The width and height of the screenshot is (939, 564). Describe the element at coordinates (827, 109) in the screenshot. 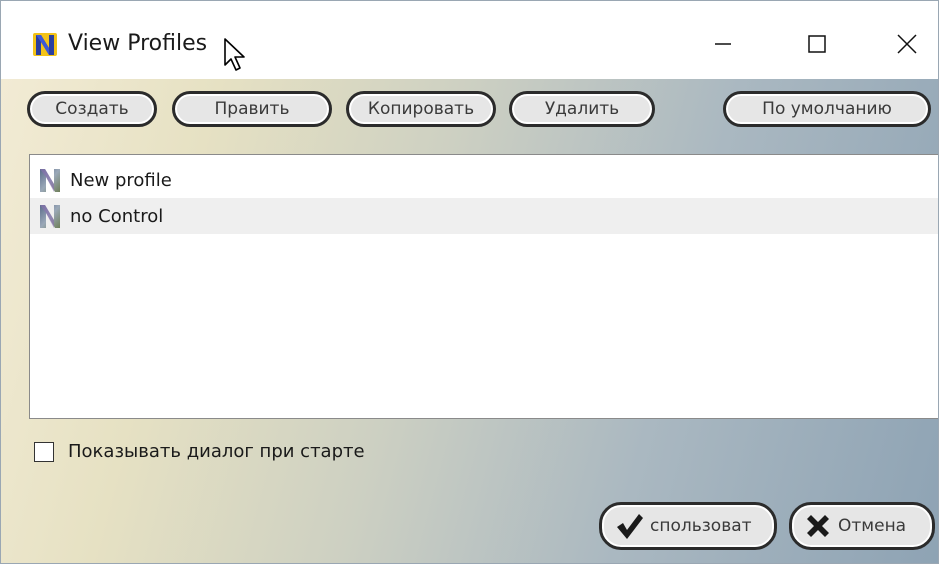

I see `set-default-button: По умолчанию` at that location.